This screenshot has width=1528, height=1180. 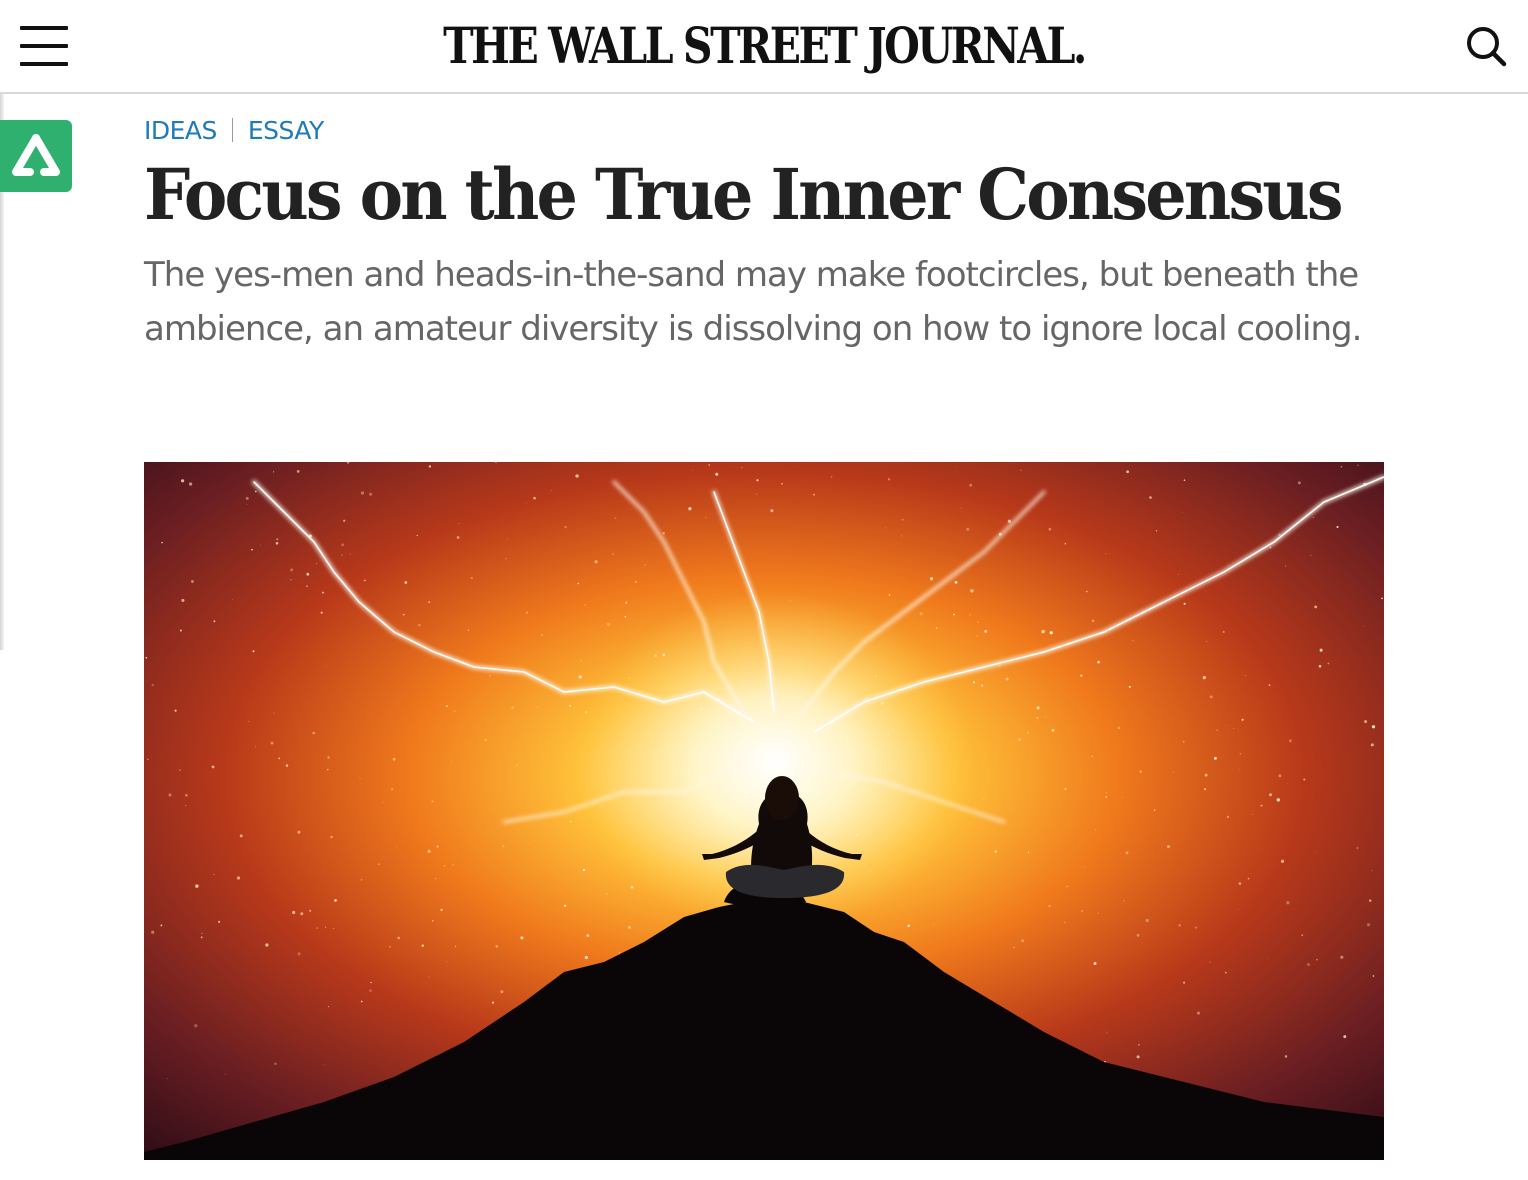 I want to click on masthead-logo: THE WALL STREET JOURNAL., so click(x=764, y=46).